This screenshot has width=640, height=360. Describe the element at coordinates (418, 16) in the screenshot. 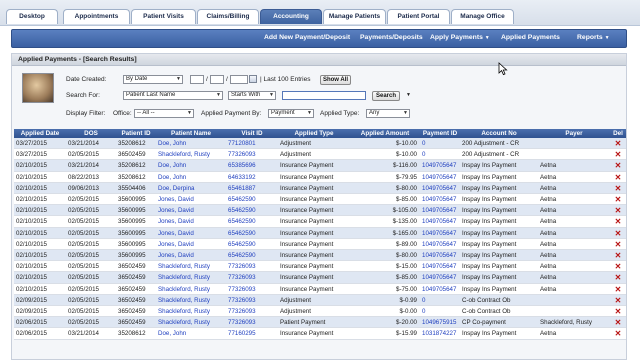

I see `tab-patient-portal: Patient Portal` at that location.